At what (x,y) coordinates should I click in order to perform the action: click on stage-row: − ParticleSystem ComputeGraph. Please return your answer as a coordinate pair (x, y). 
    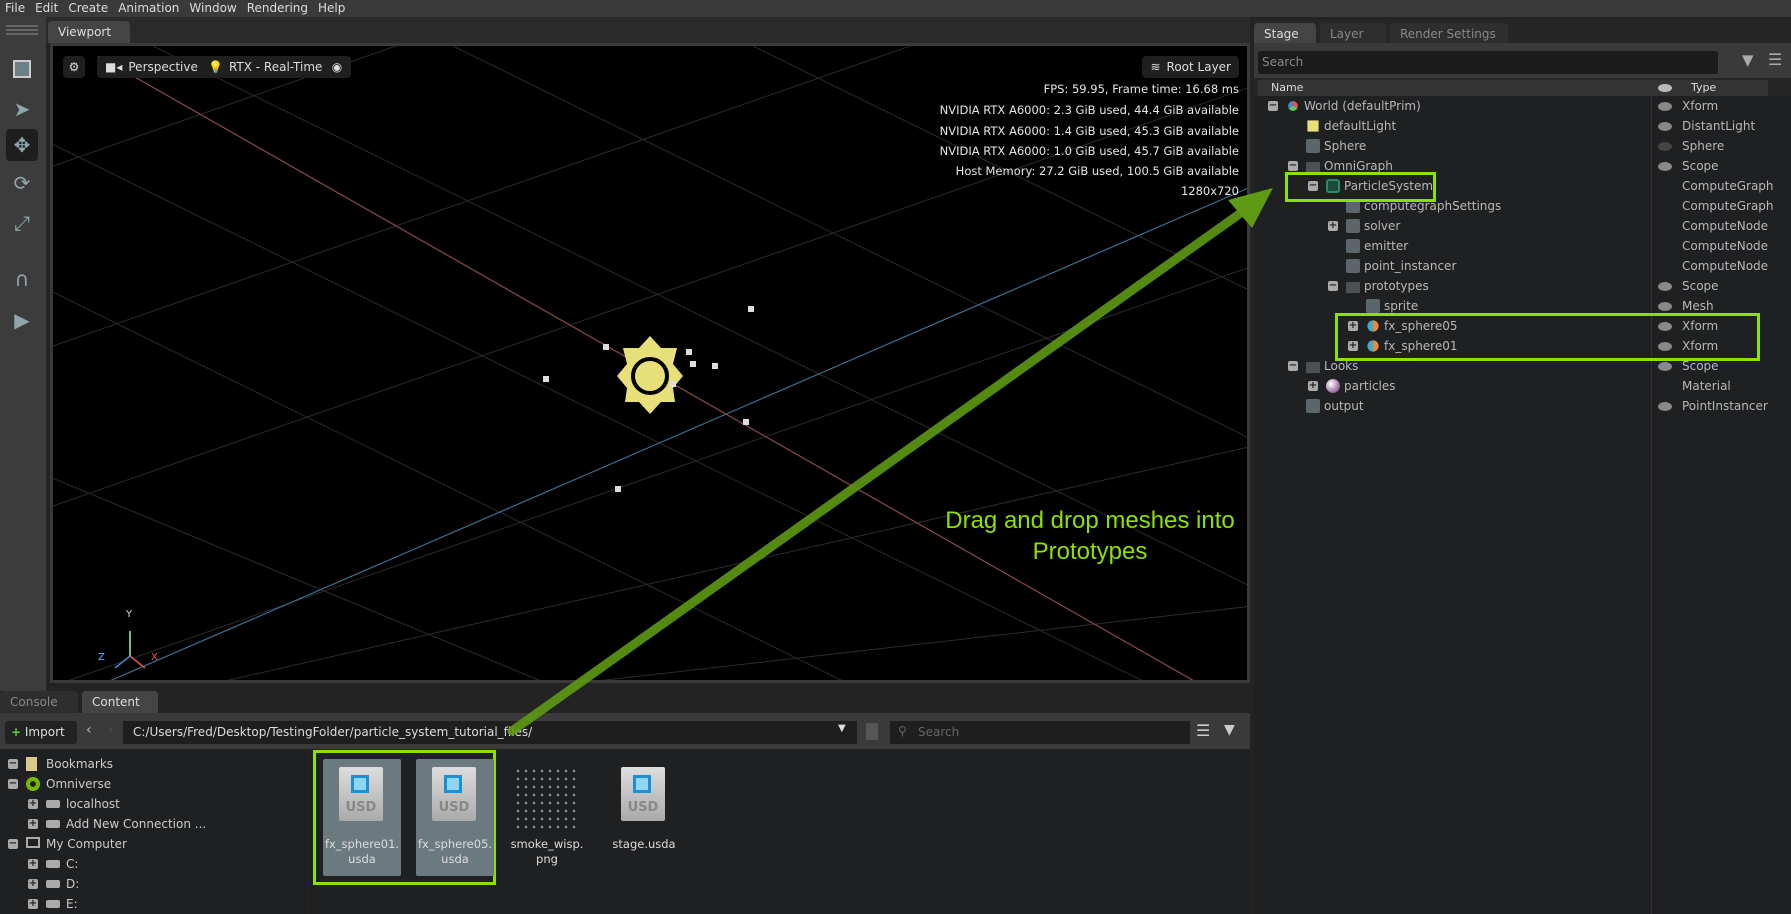
    Looking at the image, I should click on (1514, 186).